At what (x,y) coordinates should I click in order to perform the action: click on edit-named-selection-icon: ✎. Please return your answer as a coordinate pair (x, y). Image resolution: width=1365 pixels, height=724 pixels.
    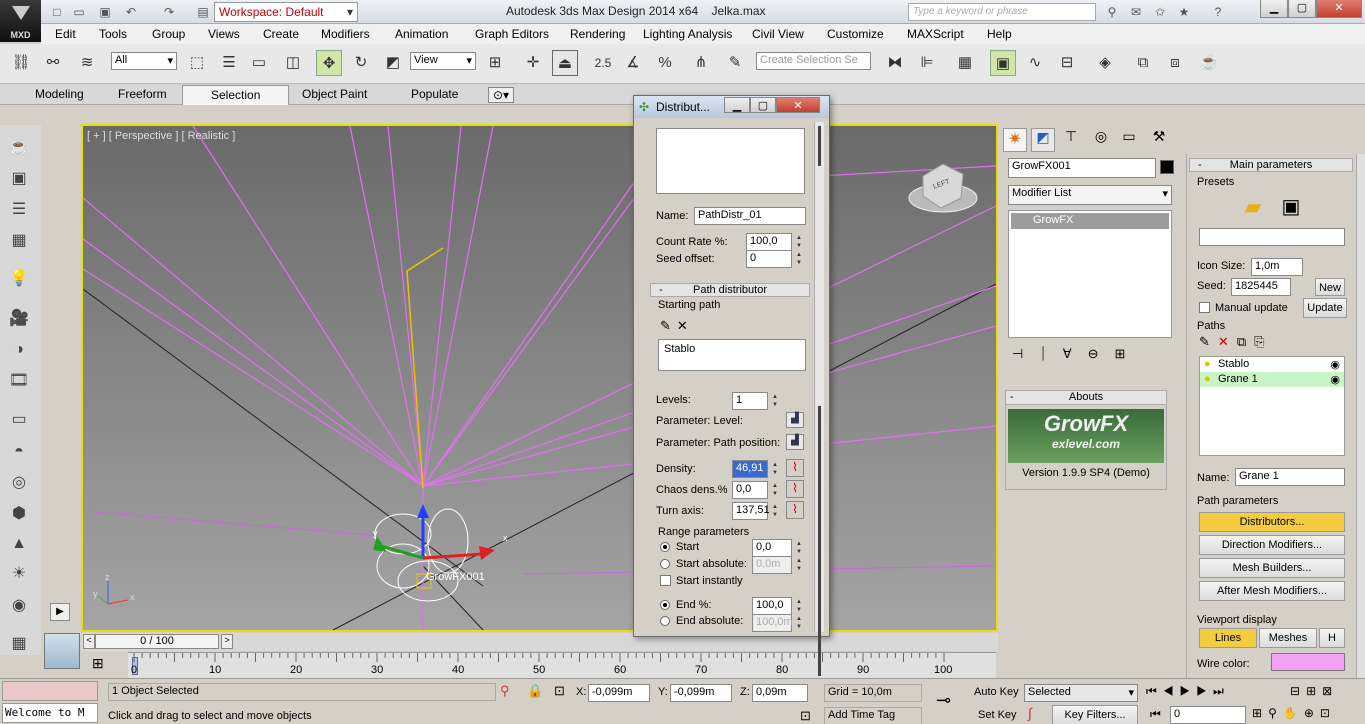
    Looking at the image, I should click on (735, 63).